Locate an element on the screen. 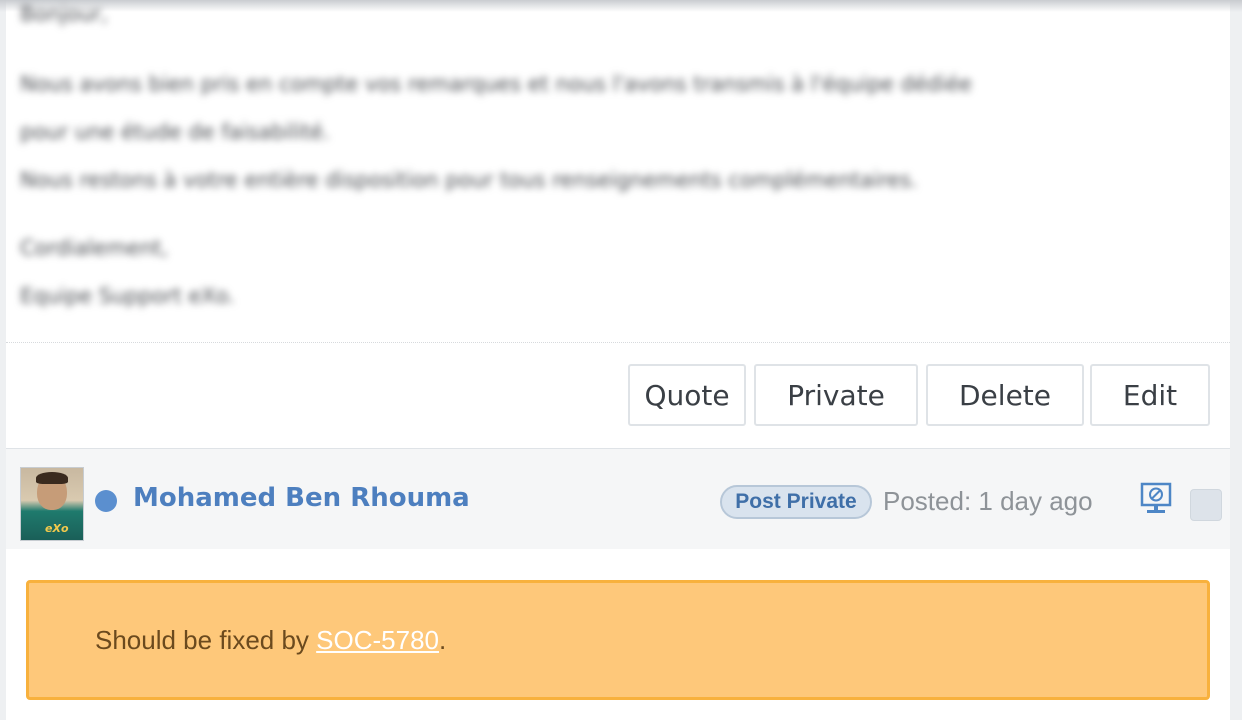 The height and width of the screenshot is (720, 1242). post-private-badge: Post Private is located at coordinates (796, 502).